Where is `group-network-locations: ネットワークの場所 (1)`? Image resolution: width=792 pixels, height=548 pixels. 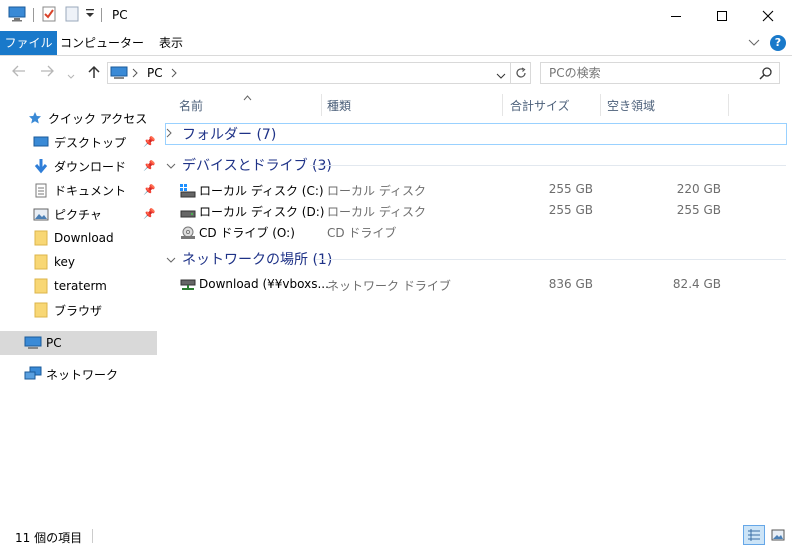
group-network-locations: ネットワークの場所 (1) is located at coordinates (249, 259).